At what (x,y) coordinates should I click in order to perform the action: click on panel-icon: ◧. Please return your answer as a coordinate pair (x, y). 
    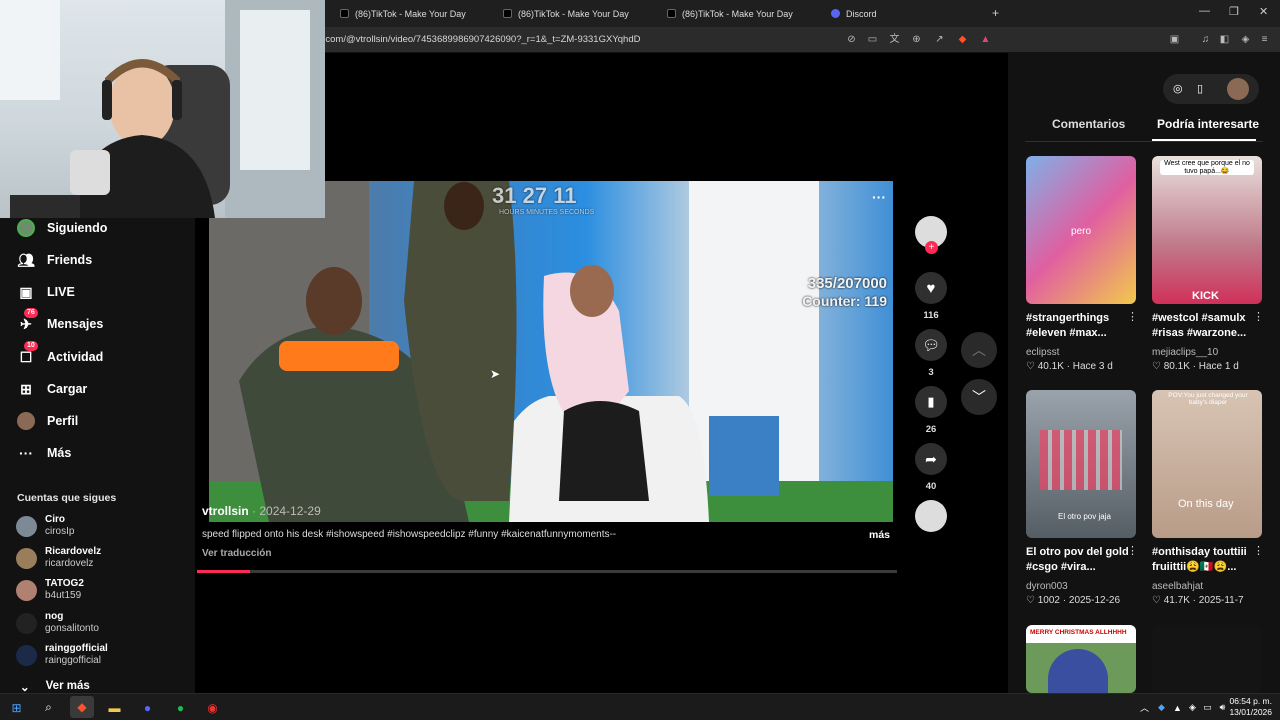
    Looking at the image, I should click on (1224, 39).